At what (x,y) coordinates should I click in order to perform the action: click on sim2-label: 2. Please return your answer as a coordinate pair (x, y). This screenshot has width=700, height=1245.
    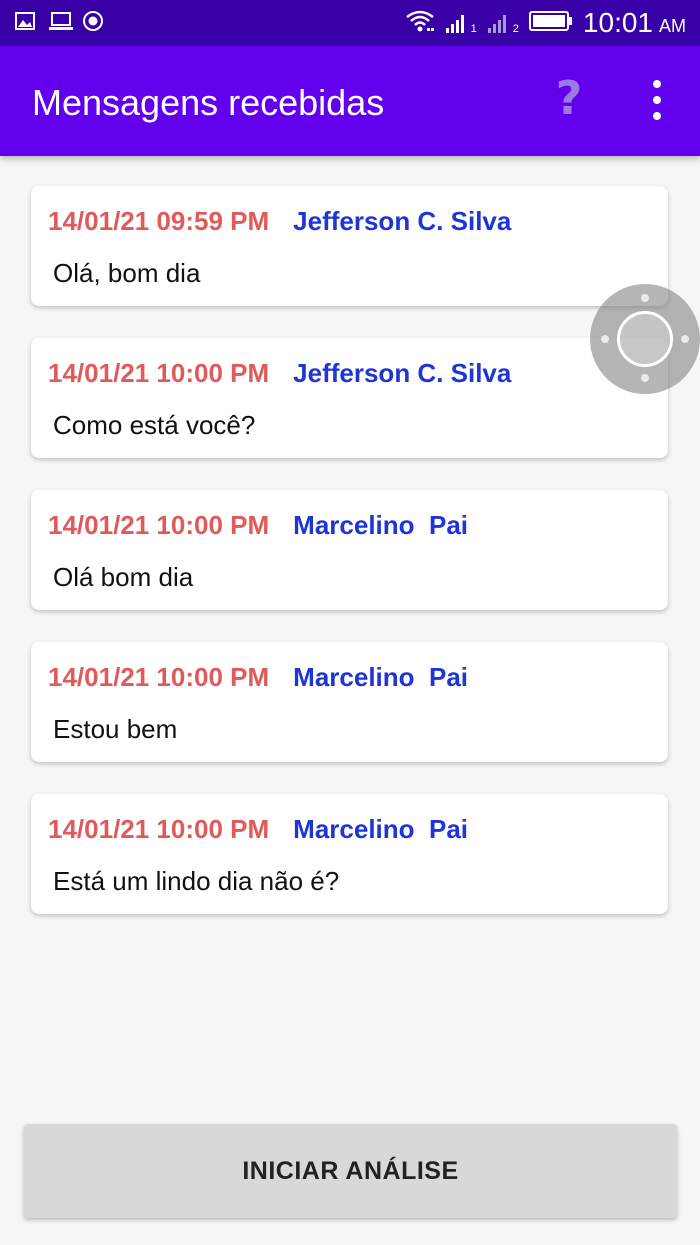
    Looking at the image, I should click on (515, 29).